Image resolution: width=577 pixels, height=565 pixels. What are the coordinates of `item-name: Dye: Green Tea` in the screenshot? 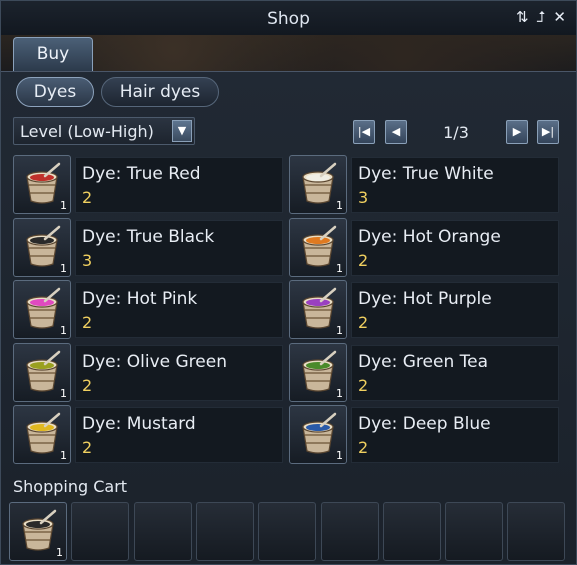 It's located at (423, 361).